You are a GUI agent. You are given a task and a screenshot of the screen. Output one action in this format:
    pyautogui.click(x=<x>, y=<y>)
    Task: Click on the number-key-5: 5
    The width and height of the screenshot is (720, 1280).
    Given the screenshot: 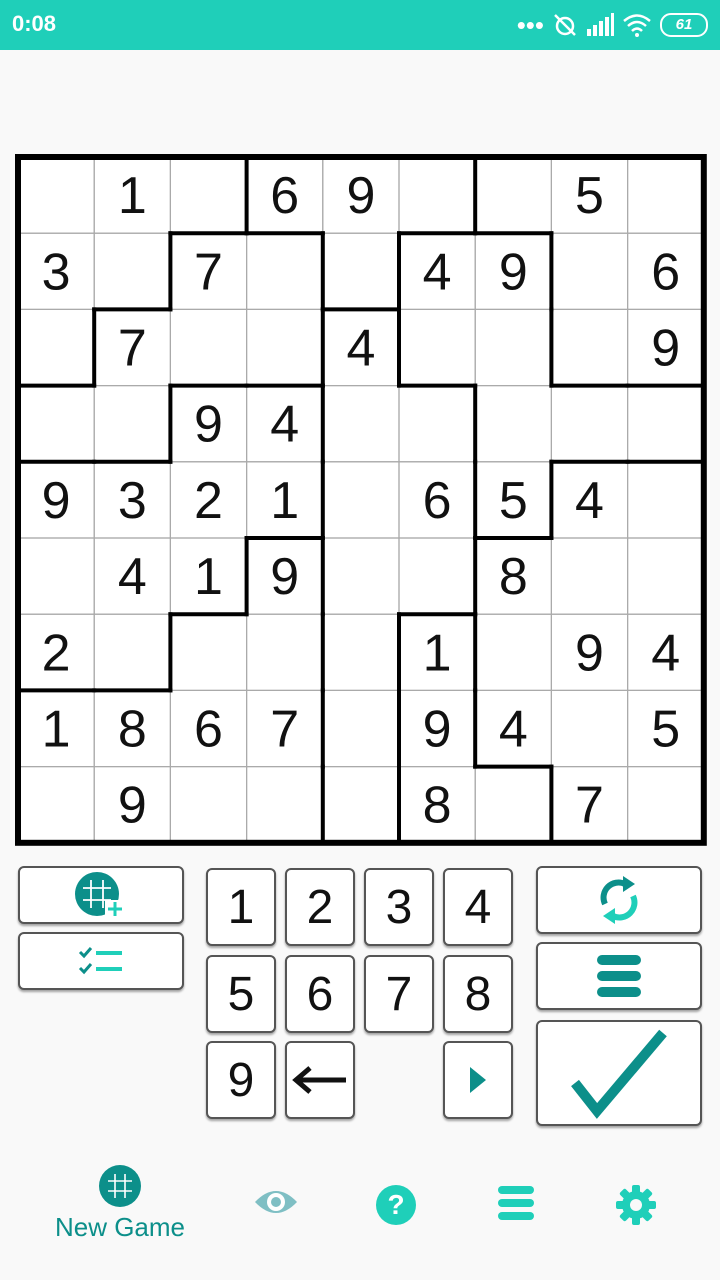 What is the action you would take?
    pyautogui.click(x=241, y=994)
    